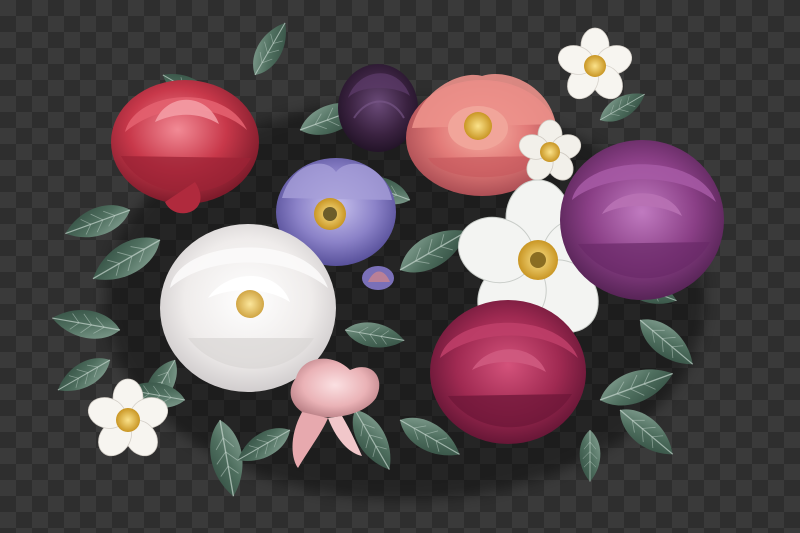  Describe the element at coordinates (378, 108) in the screenshot. I see `plum-bloom` at that location.